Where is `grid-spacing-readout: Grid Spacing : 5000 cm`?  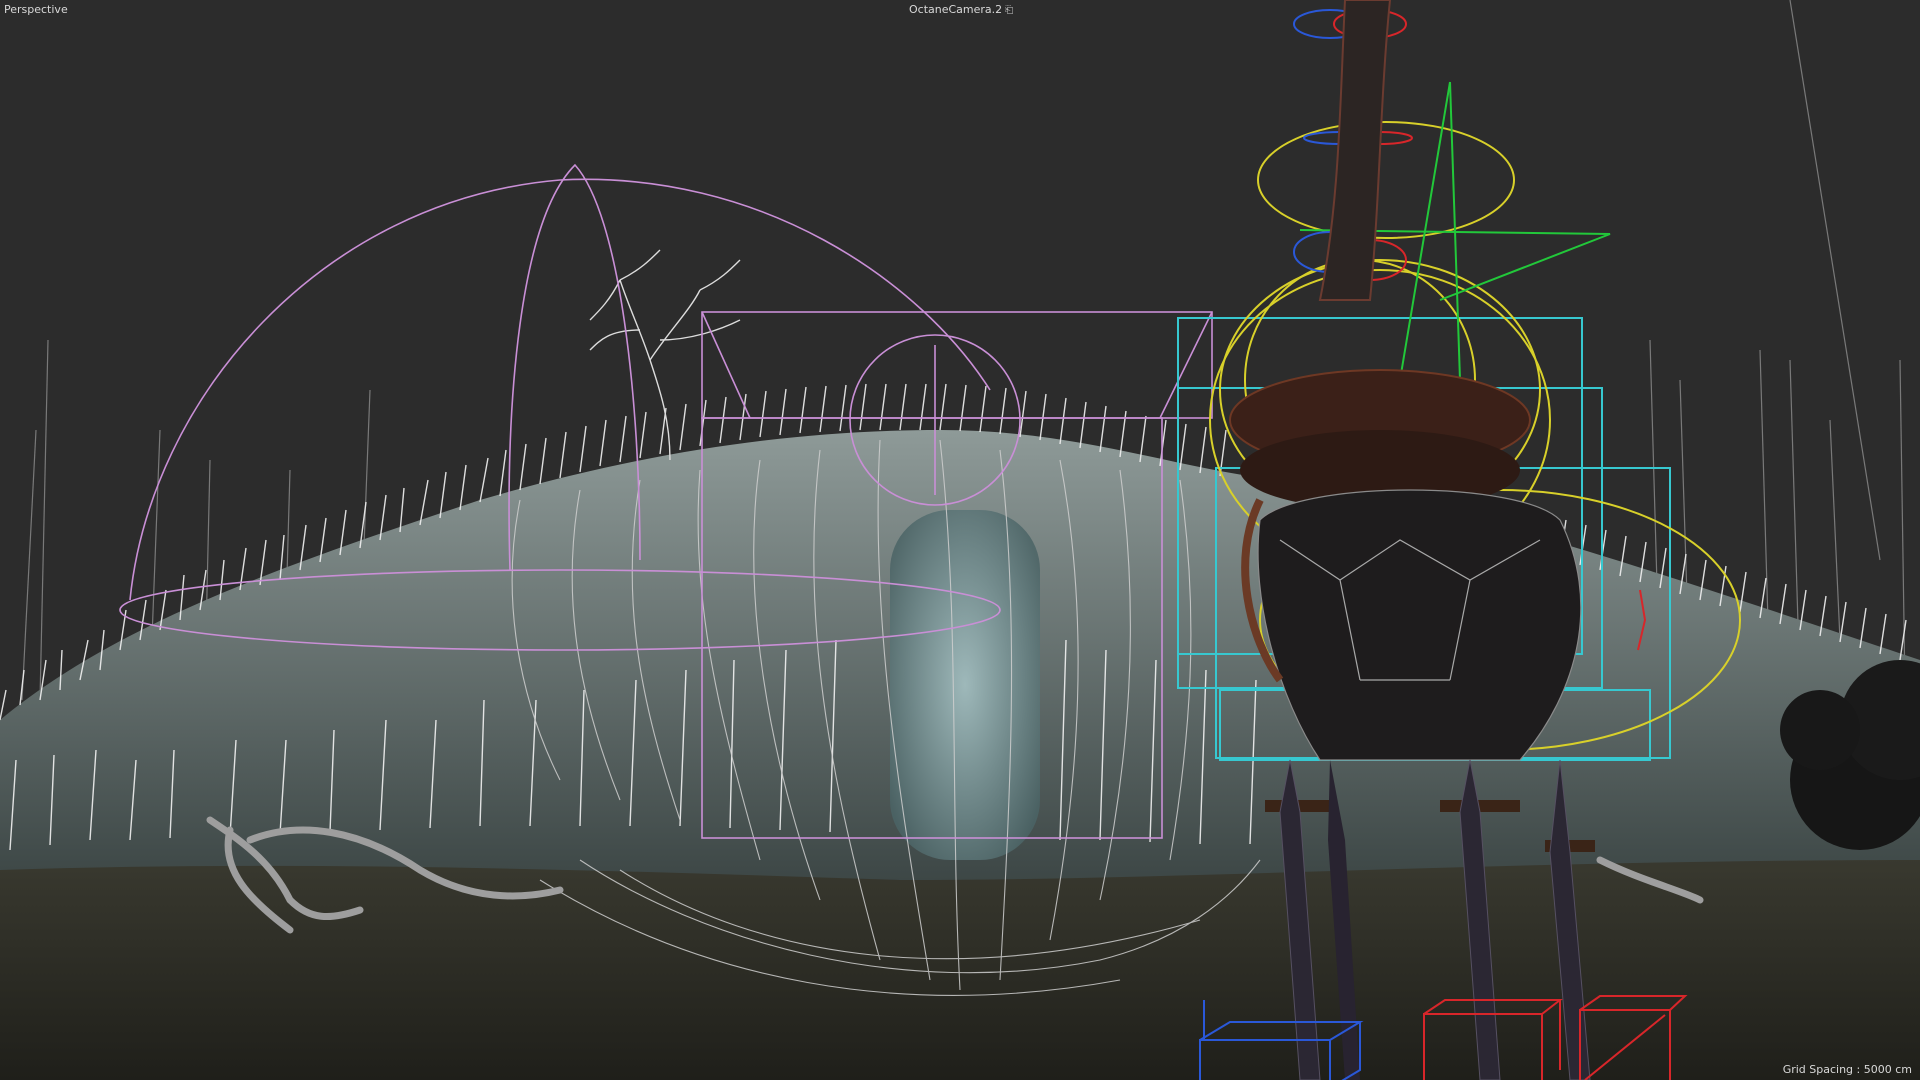
grid-spacing-readout: Grid Spacing : 5000 cm is located at coordinates (1847, 1069).